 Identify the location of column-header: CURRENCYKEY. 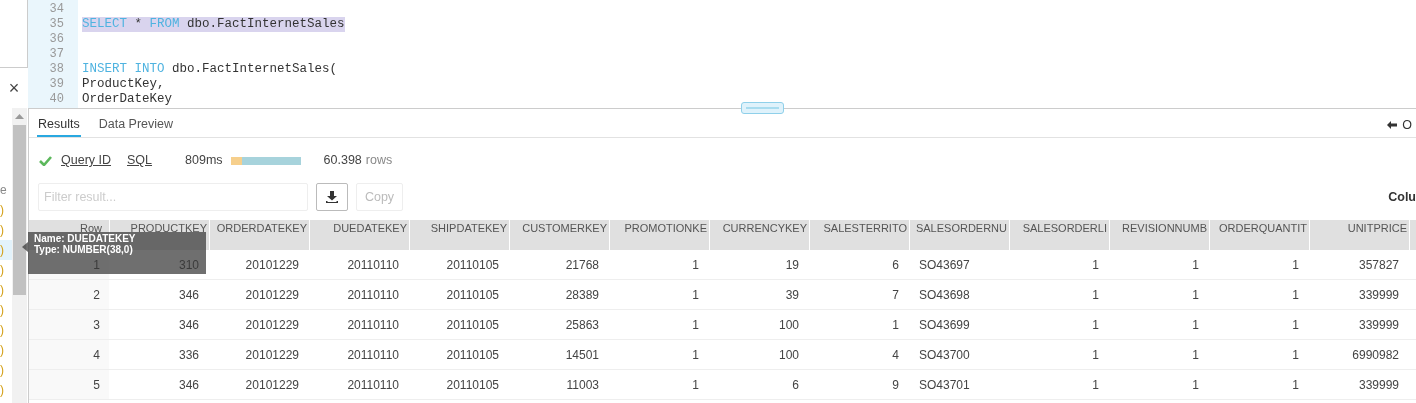
(759, 235).